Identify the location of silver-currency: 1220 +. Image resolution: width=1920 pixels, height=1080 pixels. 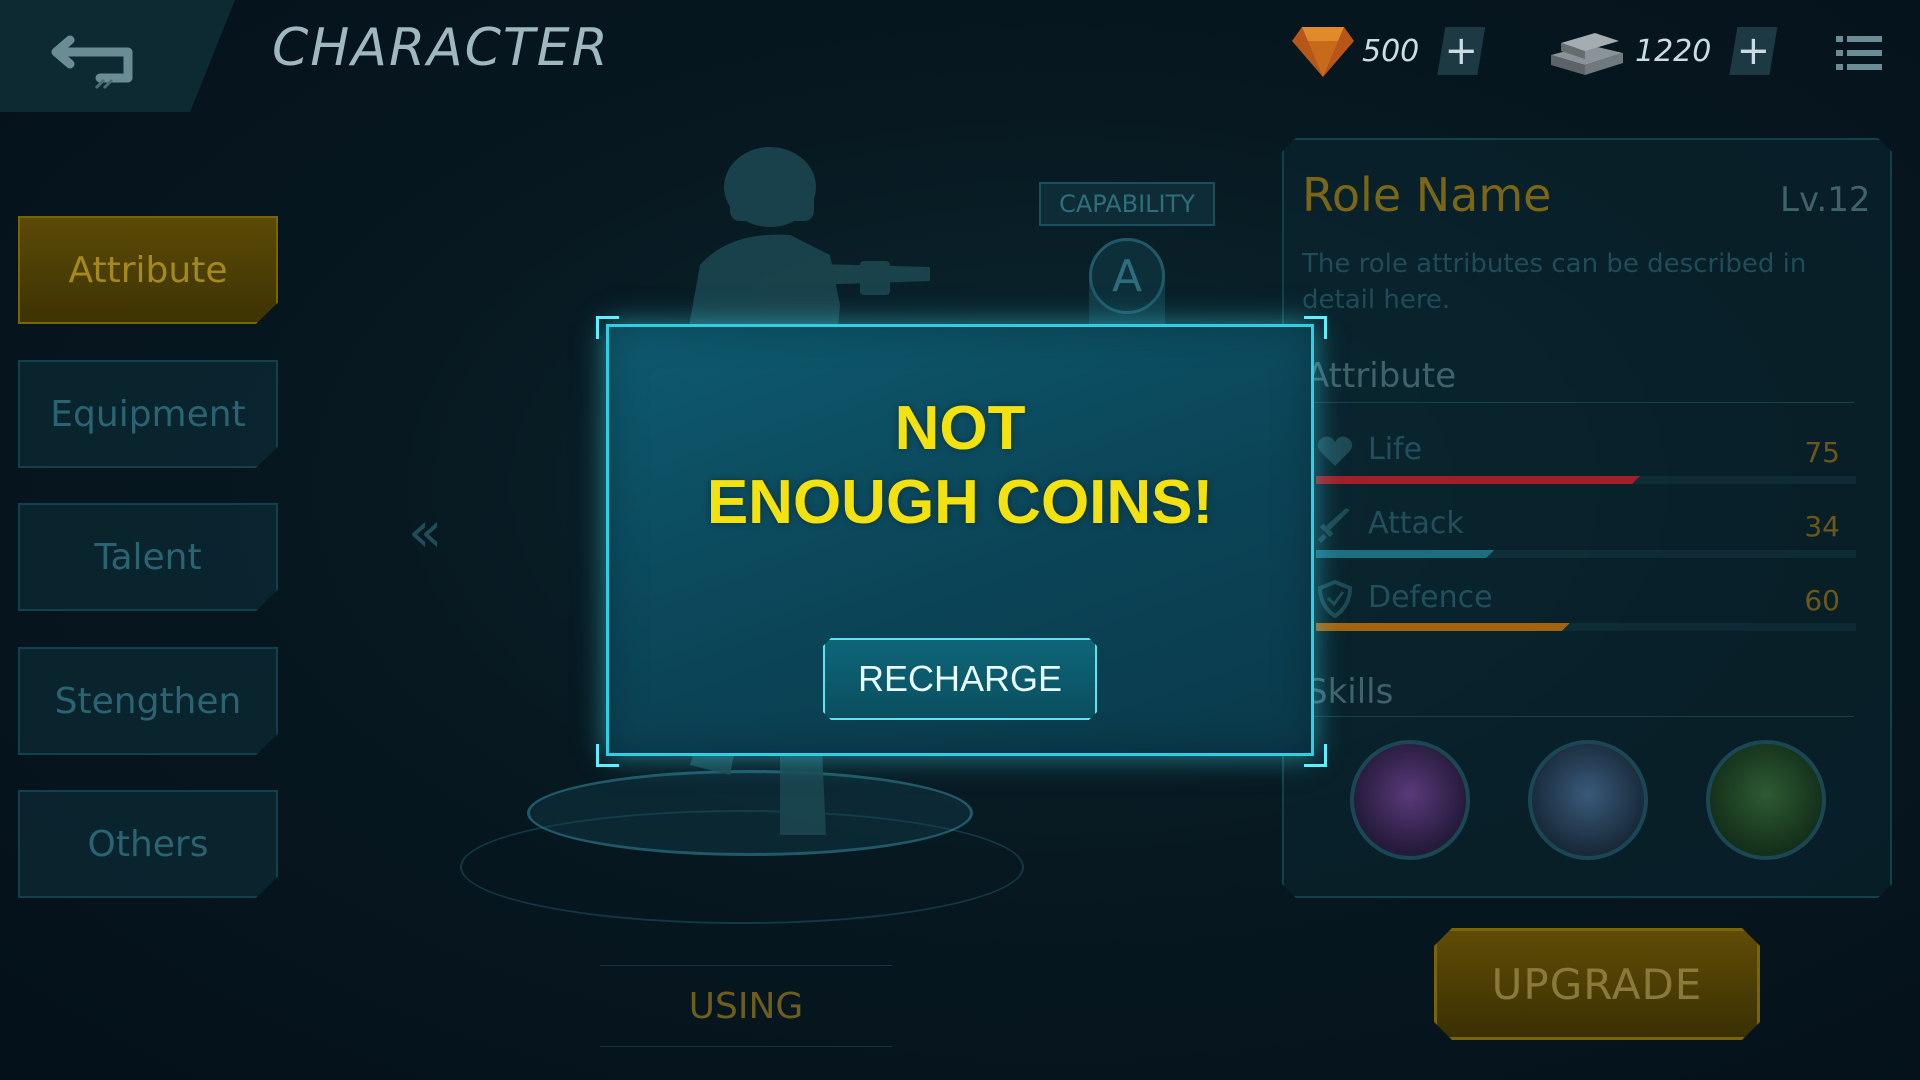
(1661, 51).